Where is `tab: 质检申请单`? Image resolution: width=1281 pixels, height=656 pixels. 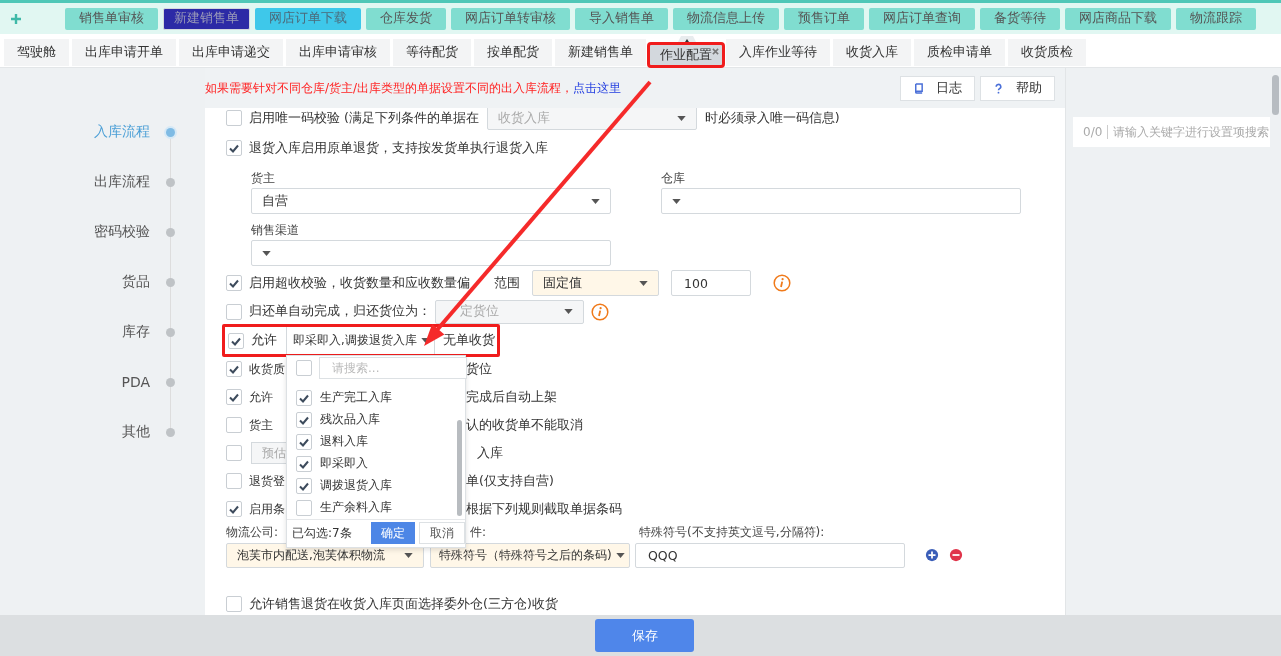 tab: 质检申请单 is located at coordinates (959, 52).